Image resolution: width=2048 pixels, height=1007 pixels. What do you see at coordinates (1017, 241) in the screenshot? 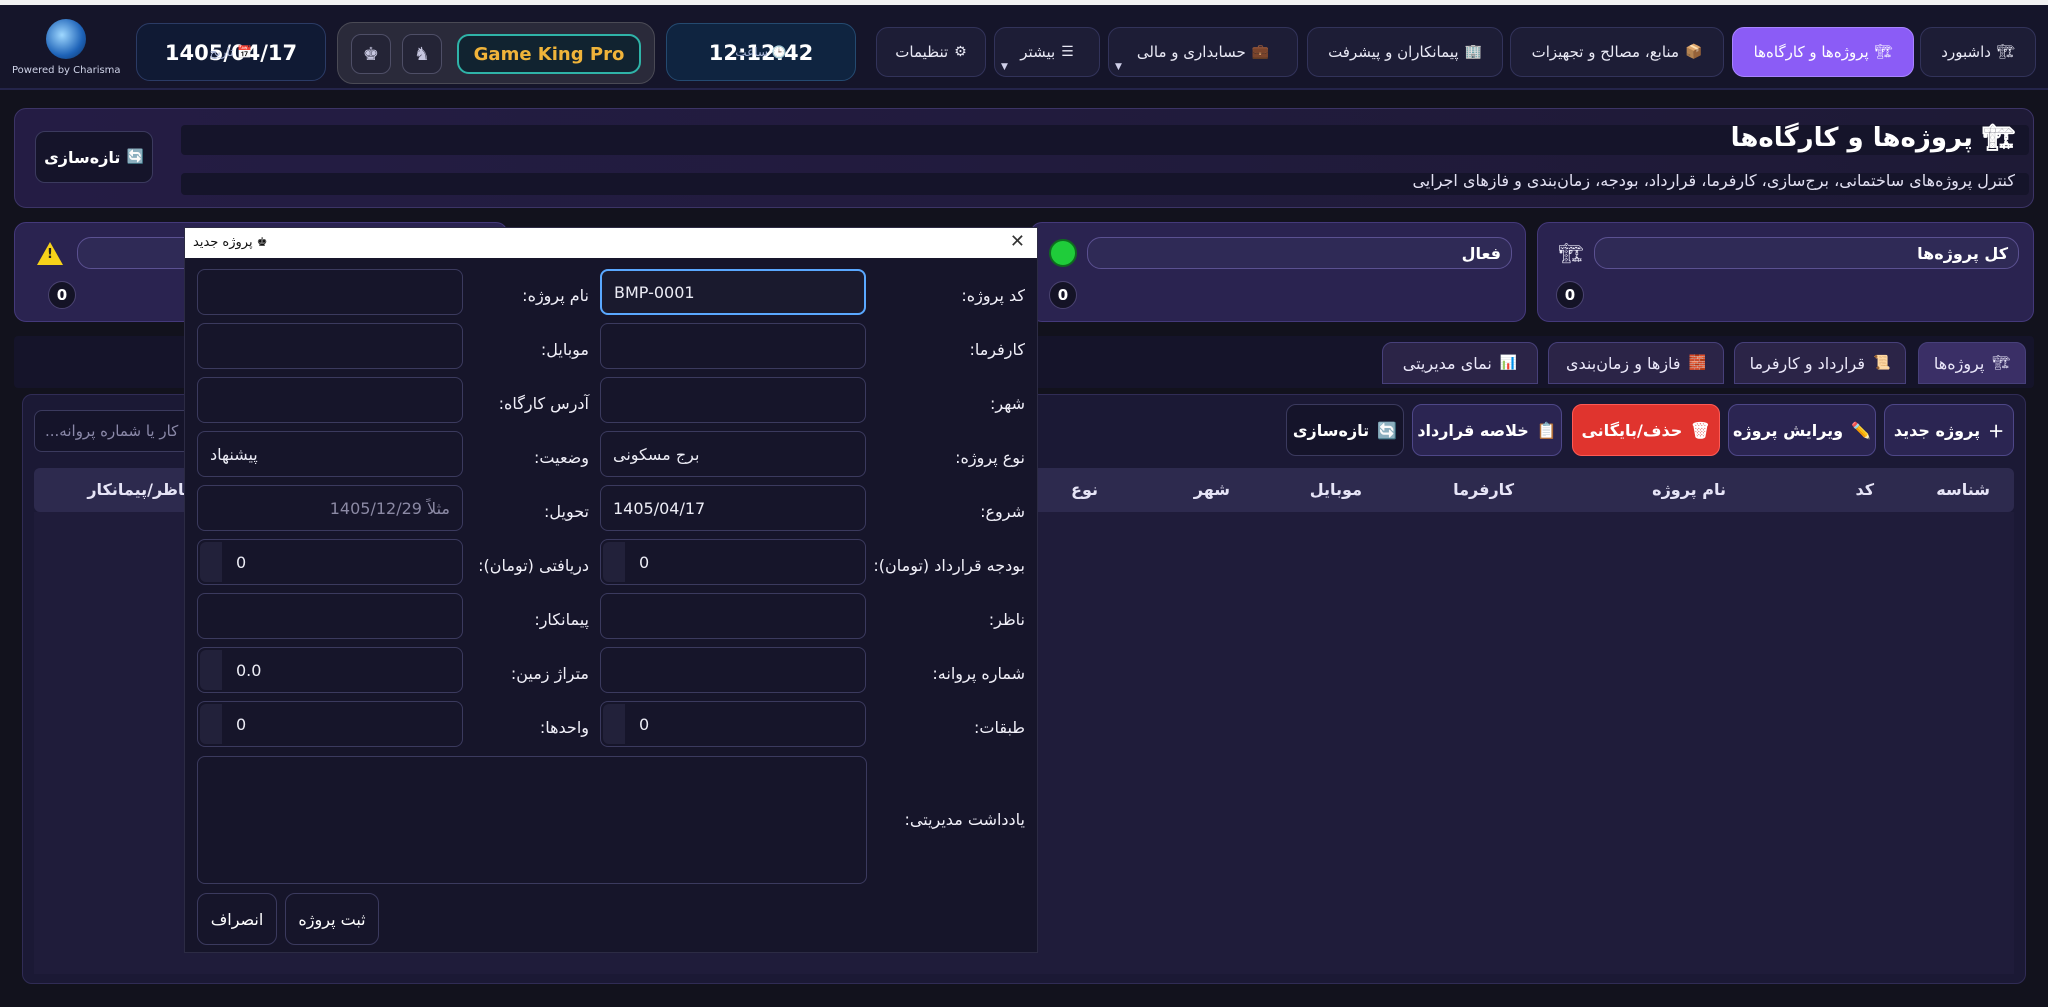
I see `close-icon: ✕` at bounding box center [1017, 241].